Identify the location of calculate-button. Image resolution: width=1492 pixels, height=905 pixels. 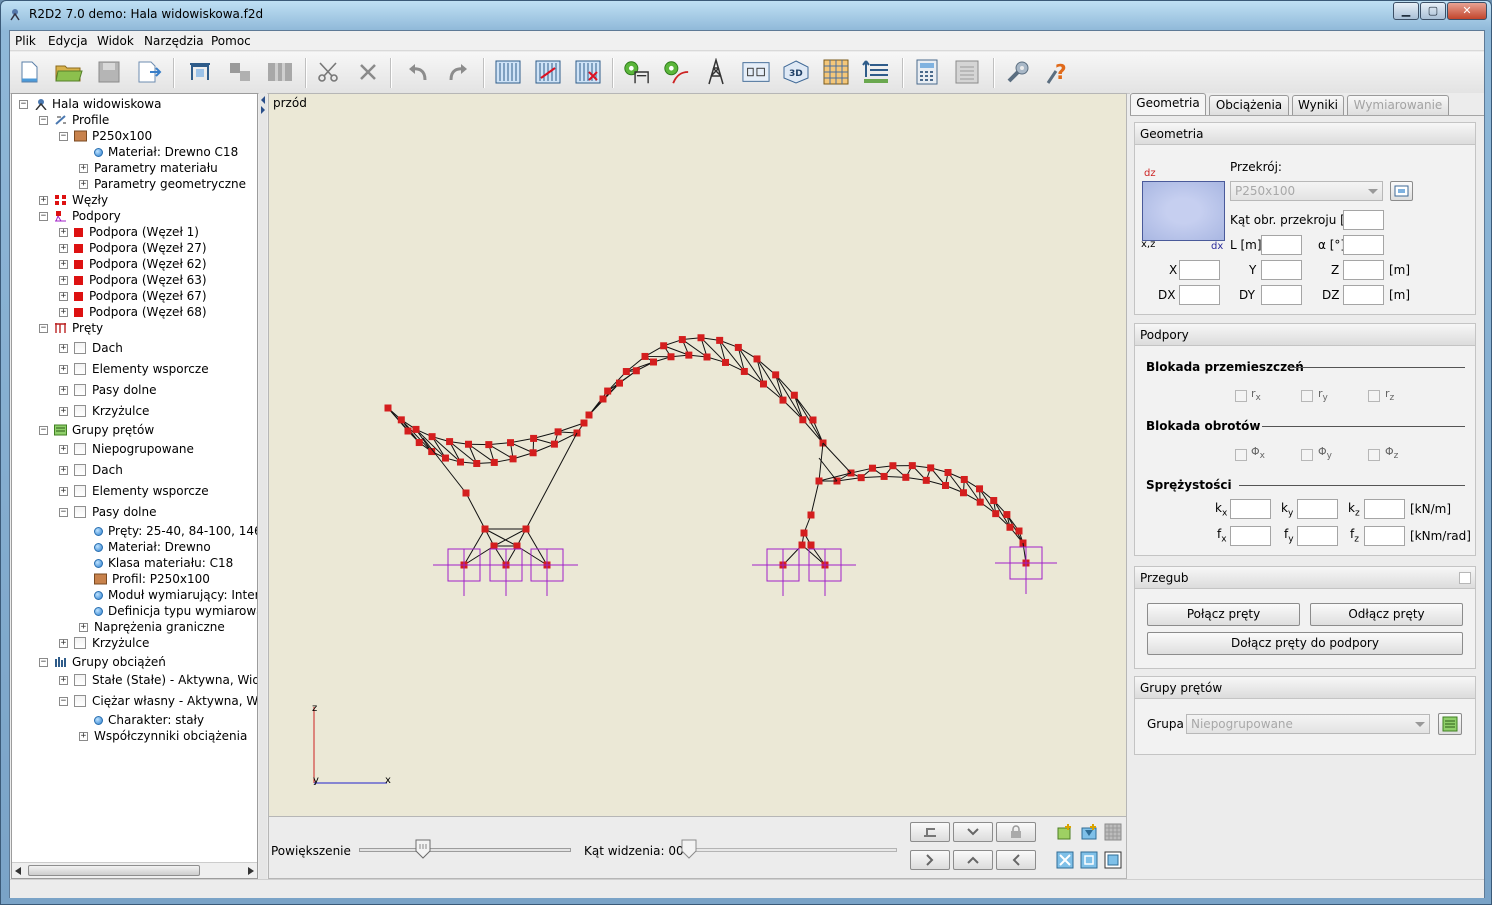
(636, 72).